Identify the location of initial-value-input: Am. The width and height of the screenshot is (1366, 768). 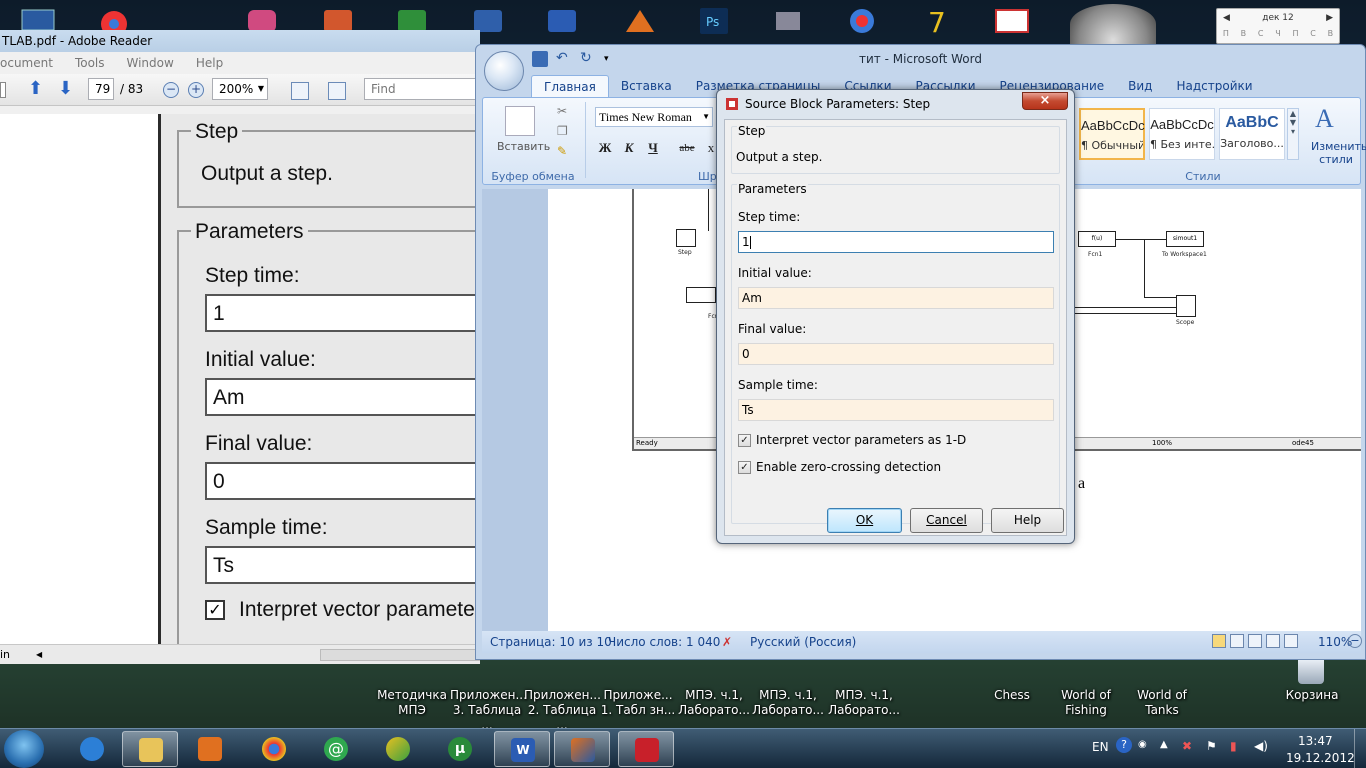
(896, 298).